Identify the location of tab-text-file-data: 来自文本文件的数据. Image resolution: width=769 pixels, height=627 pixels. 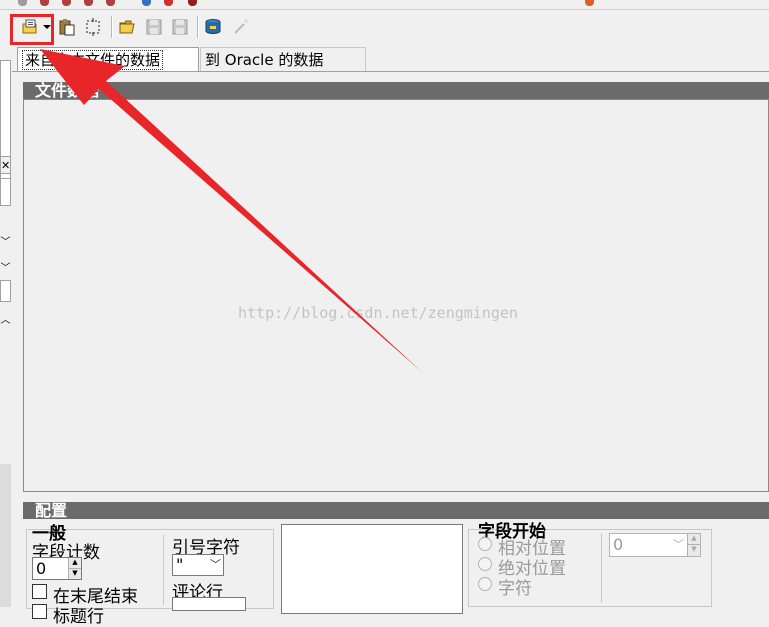
(108, 59).